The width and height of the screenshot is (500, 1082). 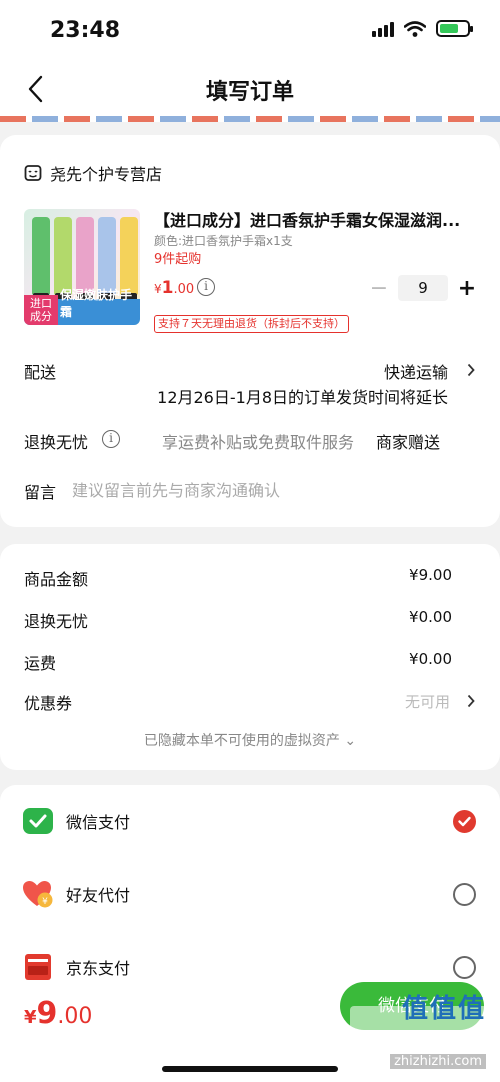 I want to click on summary-value: ¥9.00, so click(x=430, y=575).